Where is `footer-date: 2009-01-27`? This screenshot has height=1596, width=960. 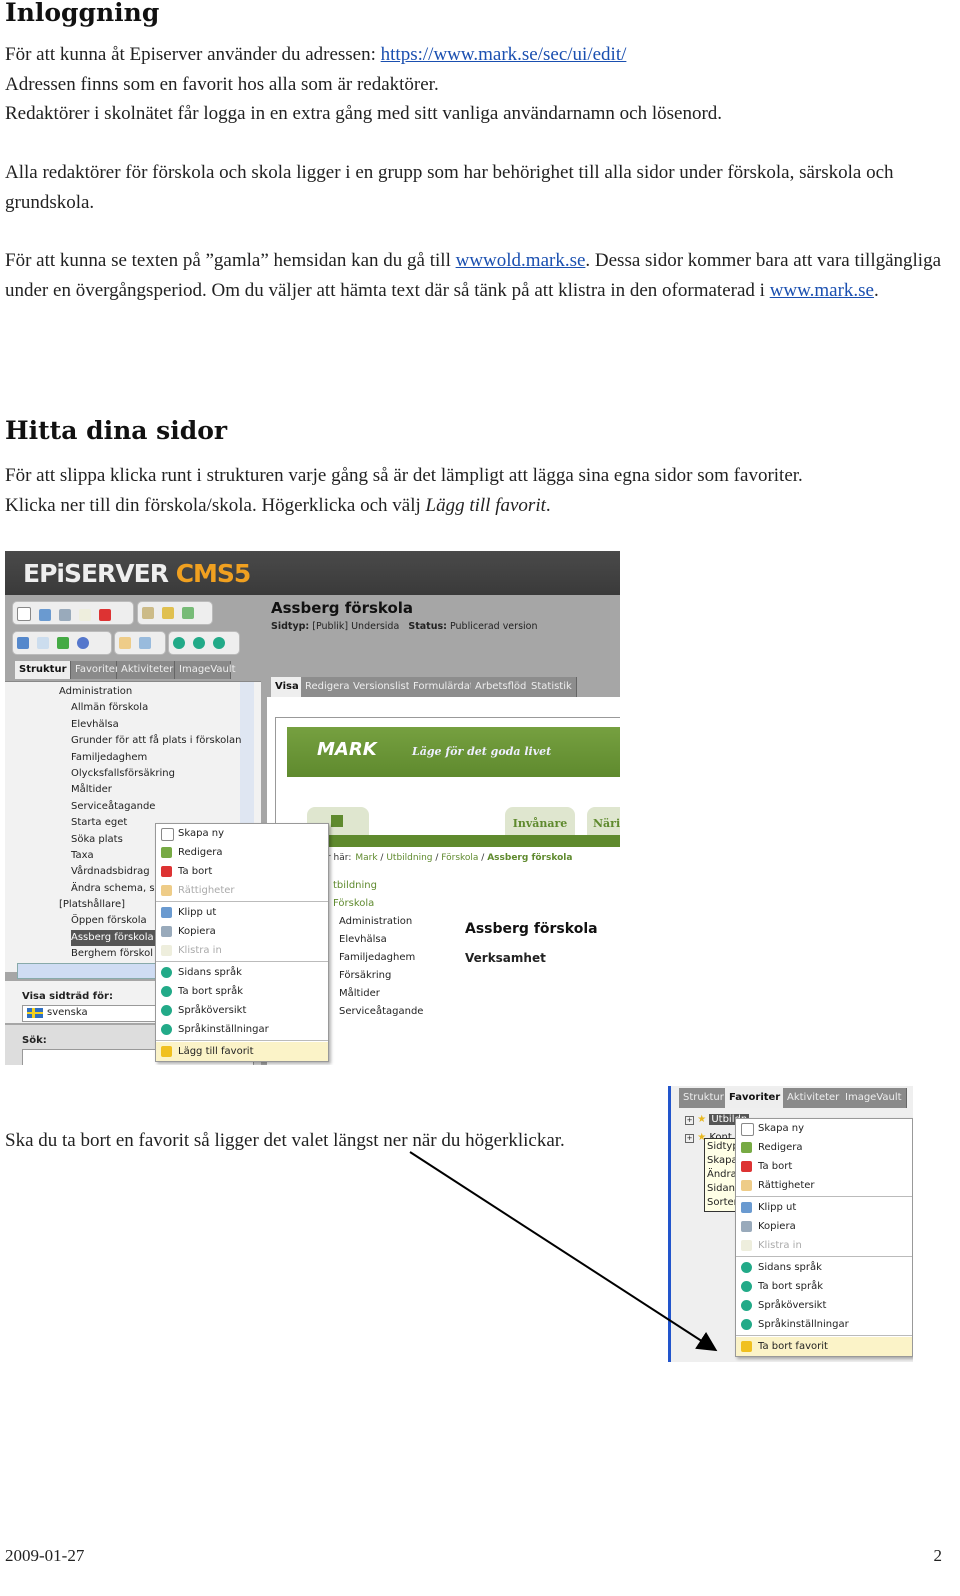 footer-date: 2009-01-27 is located at coordinates (45, 1555).